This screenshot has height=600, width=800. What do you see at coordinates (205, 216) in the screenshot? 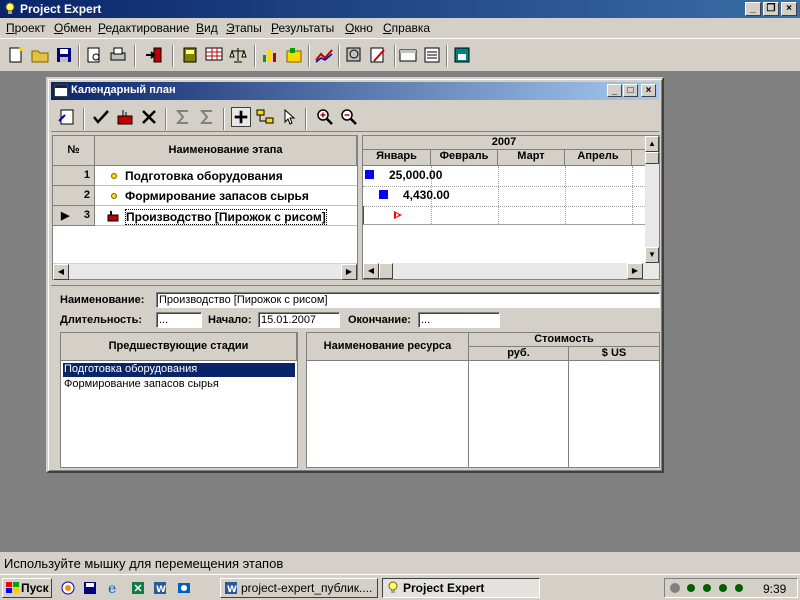
I see `stage-row-selected: ▶ 3 Производство [Пирожок с рисом]` at bounding box center [205, 216].